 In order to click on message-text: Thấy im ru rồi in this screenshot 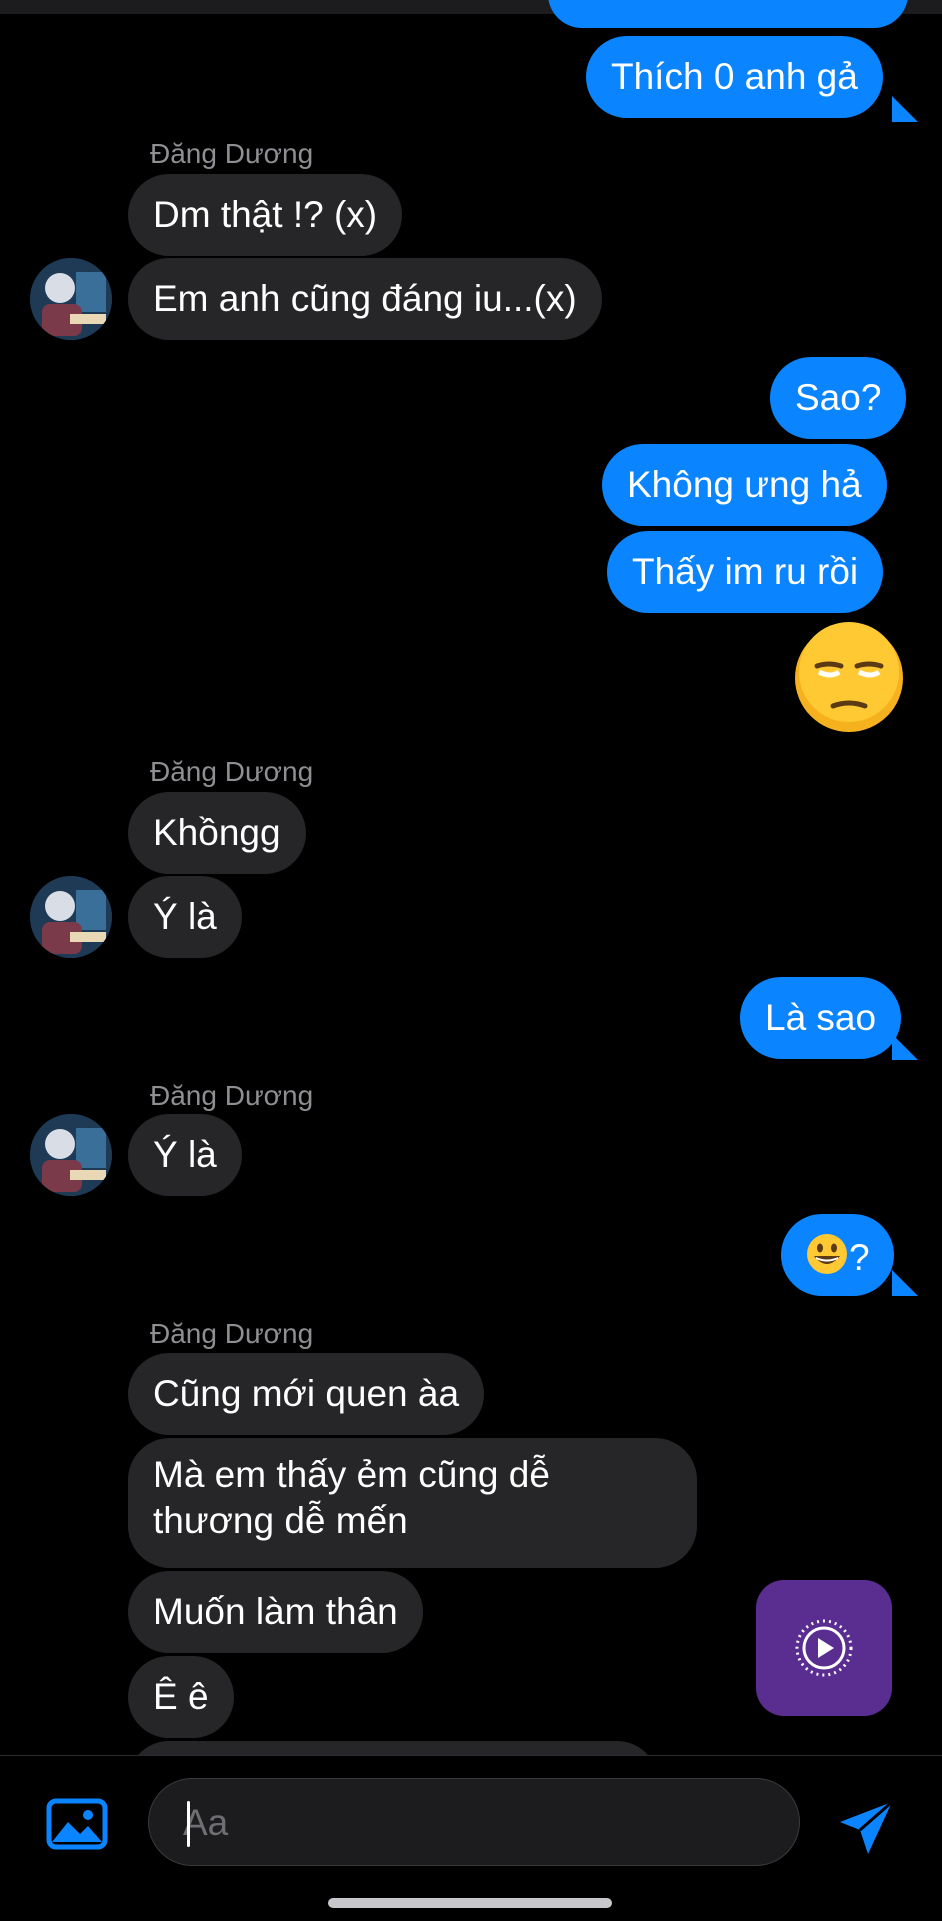, I will do `click(745, 571)`.